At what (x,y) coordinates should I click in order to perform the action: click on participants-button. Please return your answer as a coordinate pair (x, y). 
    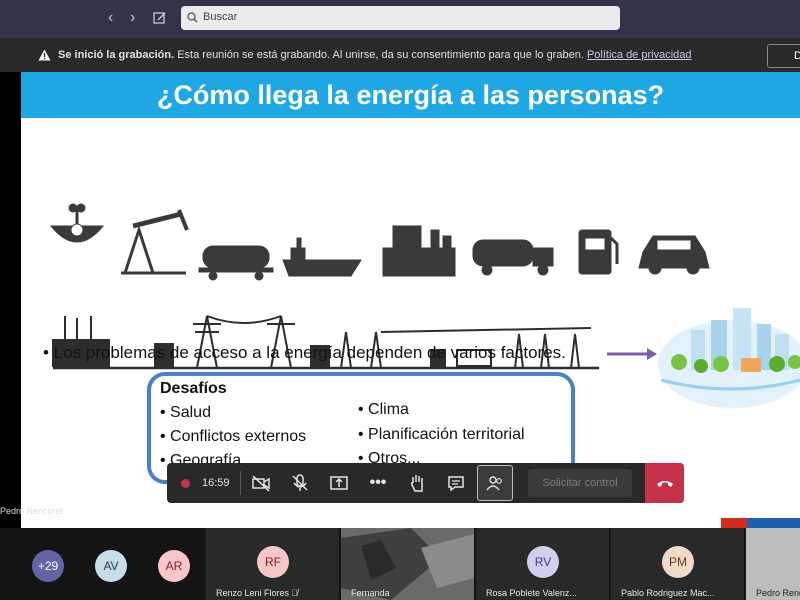
    Looking at the image, I should click on (495, 483).